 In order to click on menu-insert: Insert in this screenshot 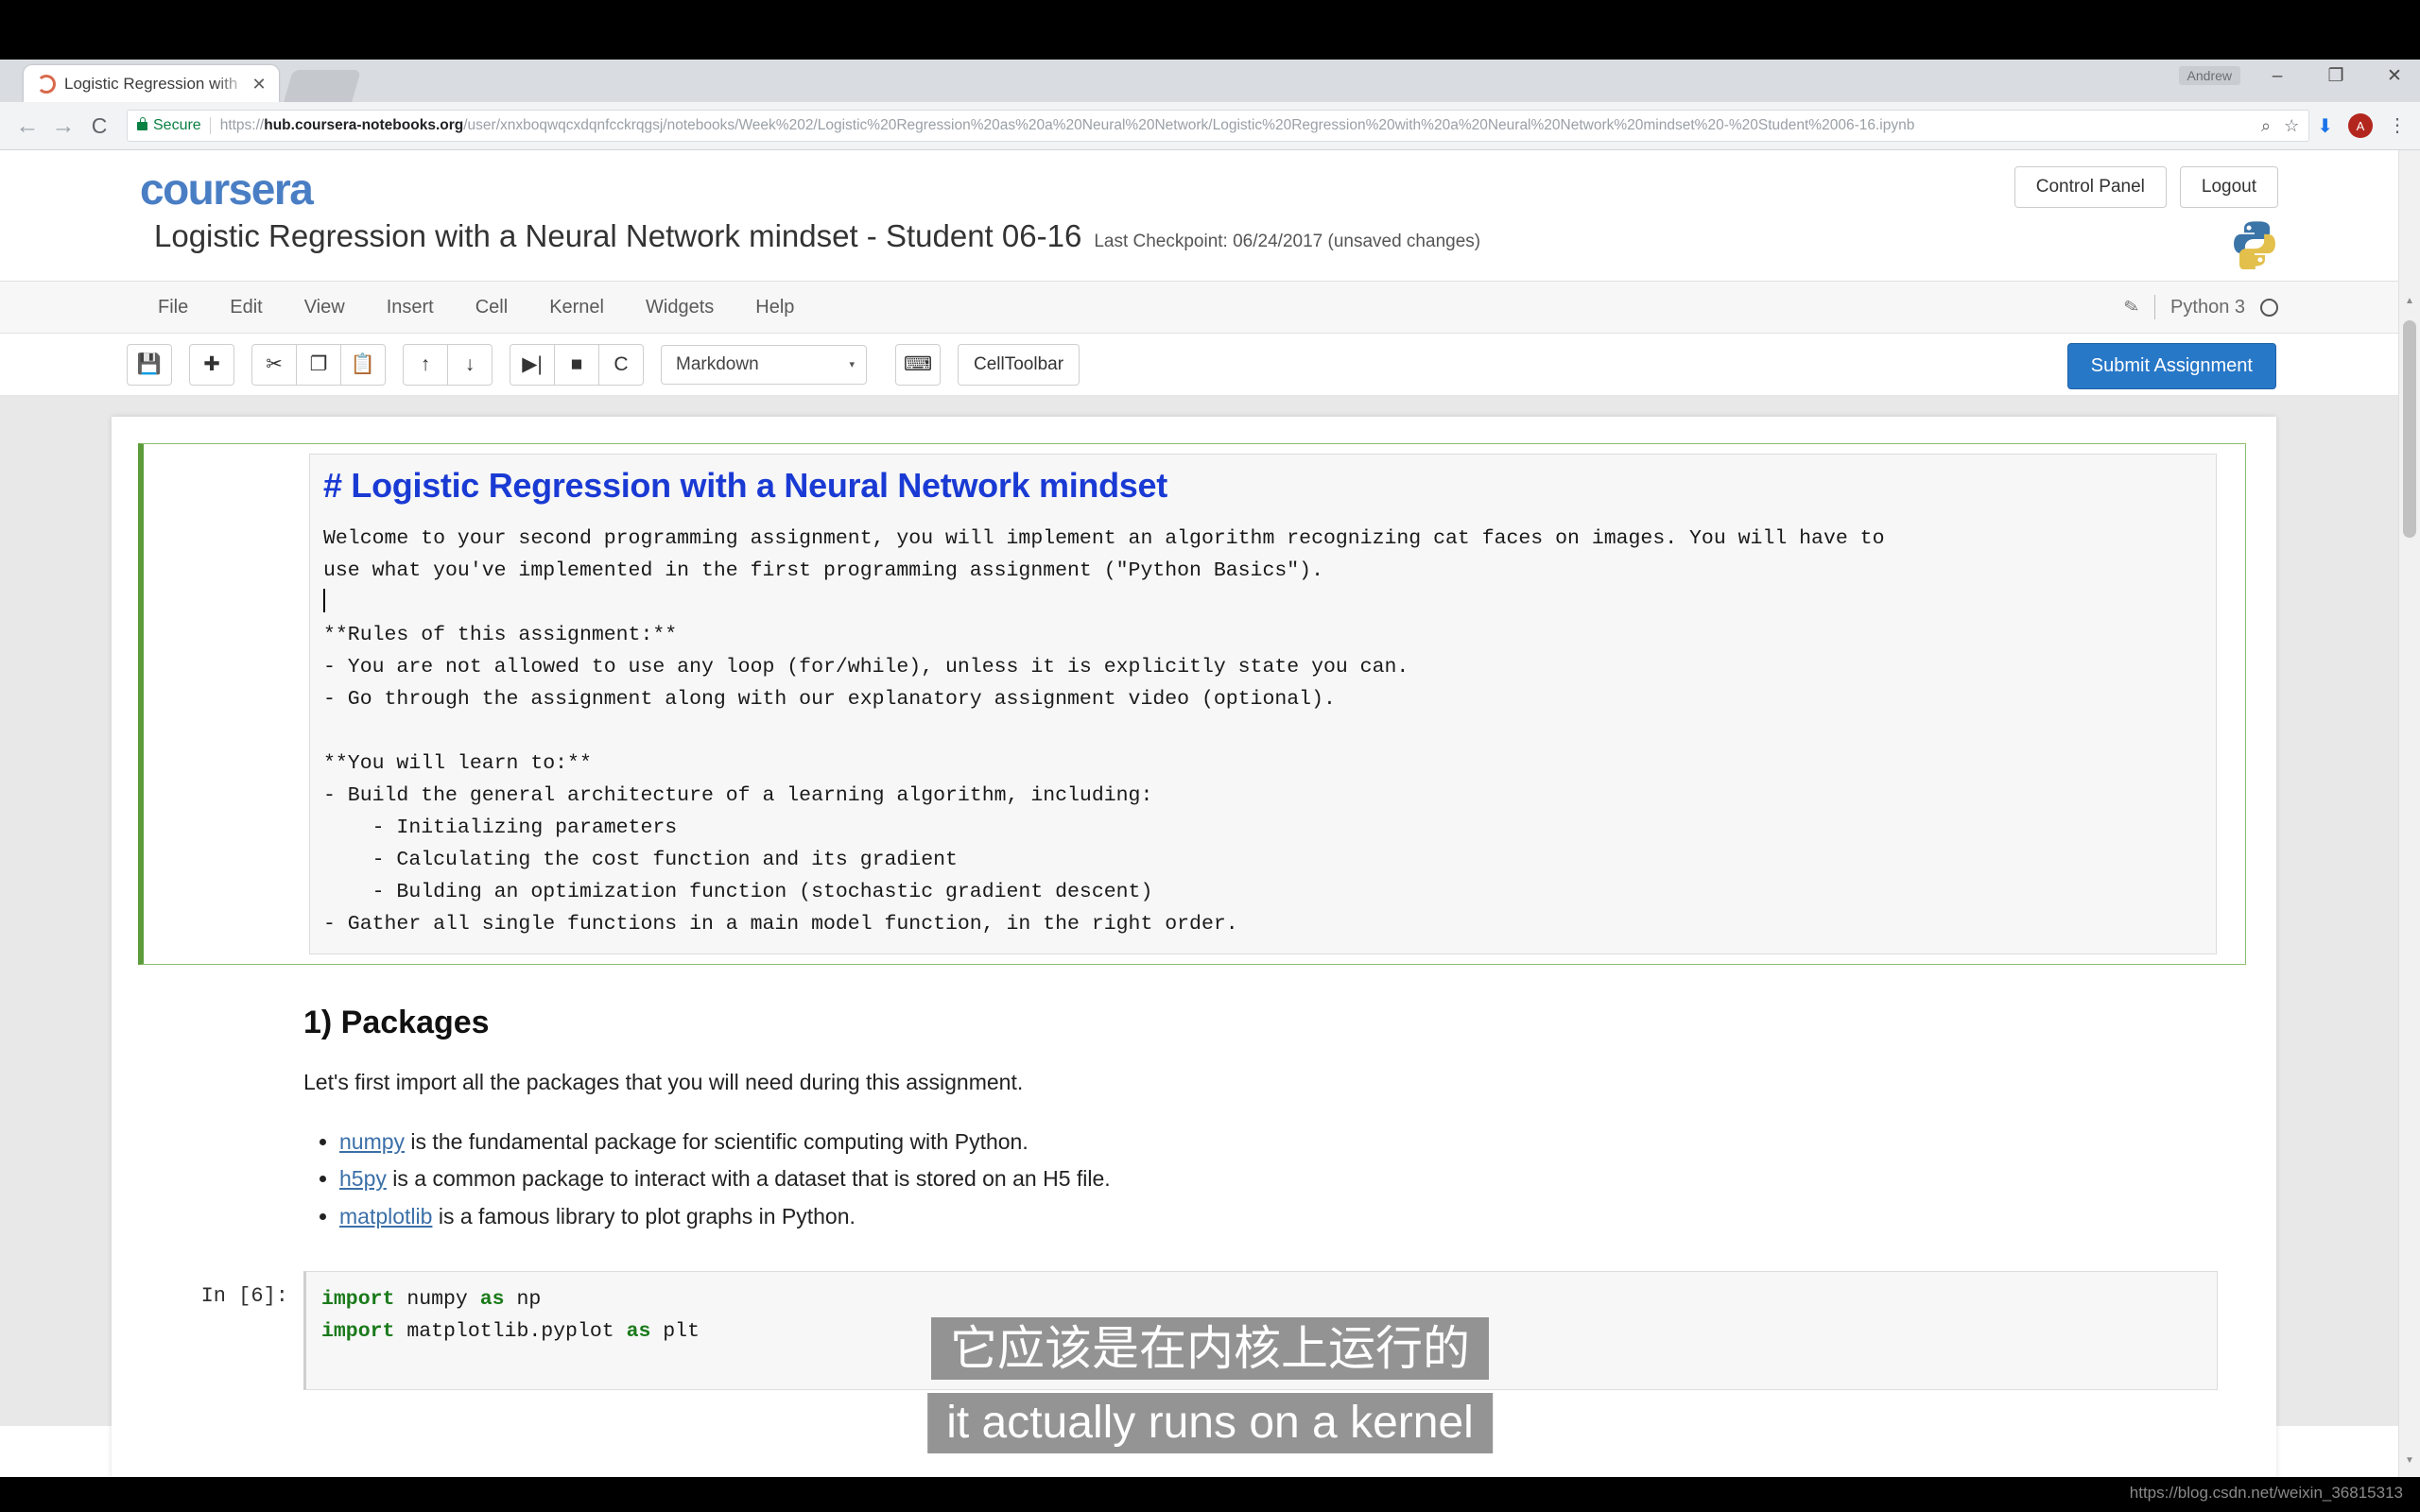, I will do `click(410, 307)`.